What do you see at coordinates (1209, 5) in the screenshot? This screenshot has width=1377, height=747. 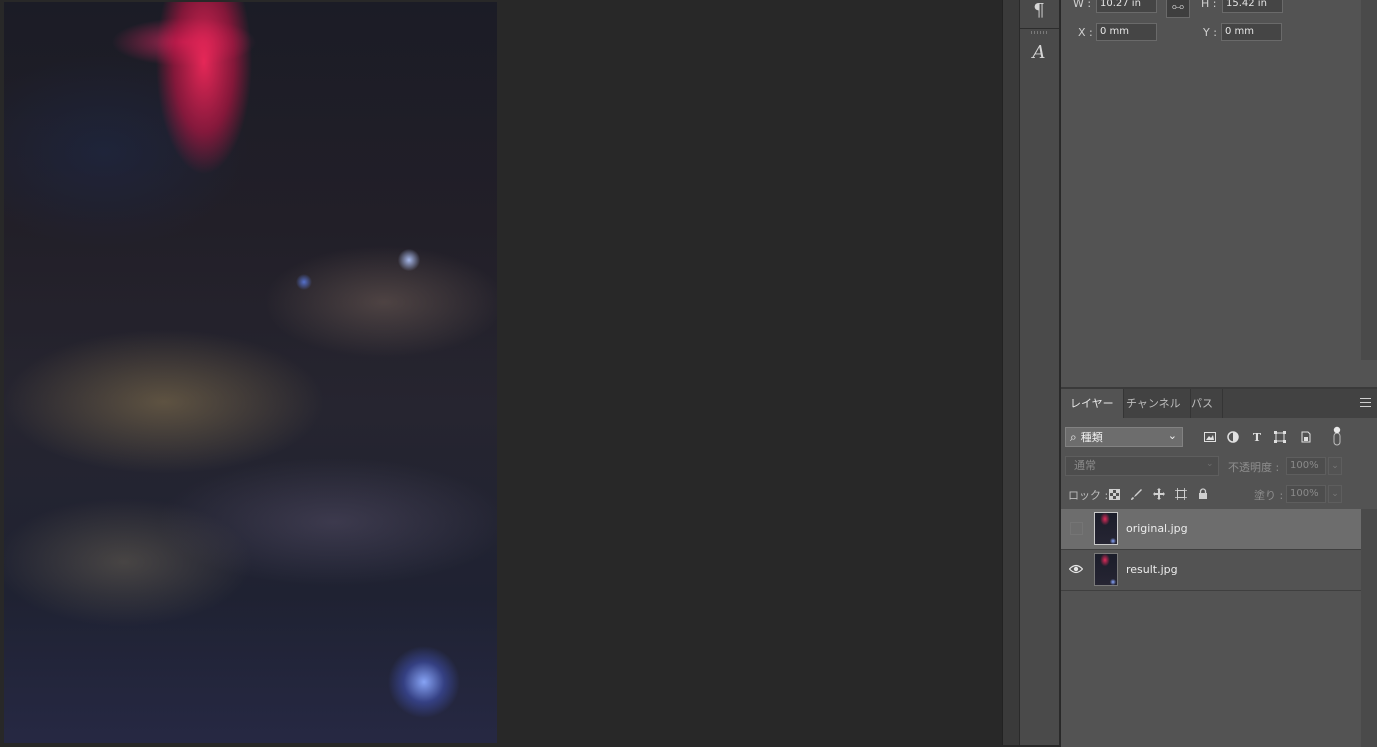 I see `height-label: H :` at bounding box center [1209, 5].